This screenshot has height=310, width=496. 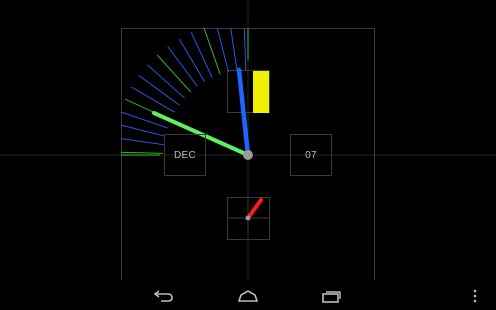 I want to click on month-box: DEC, so click(x=185, y=155).